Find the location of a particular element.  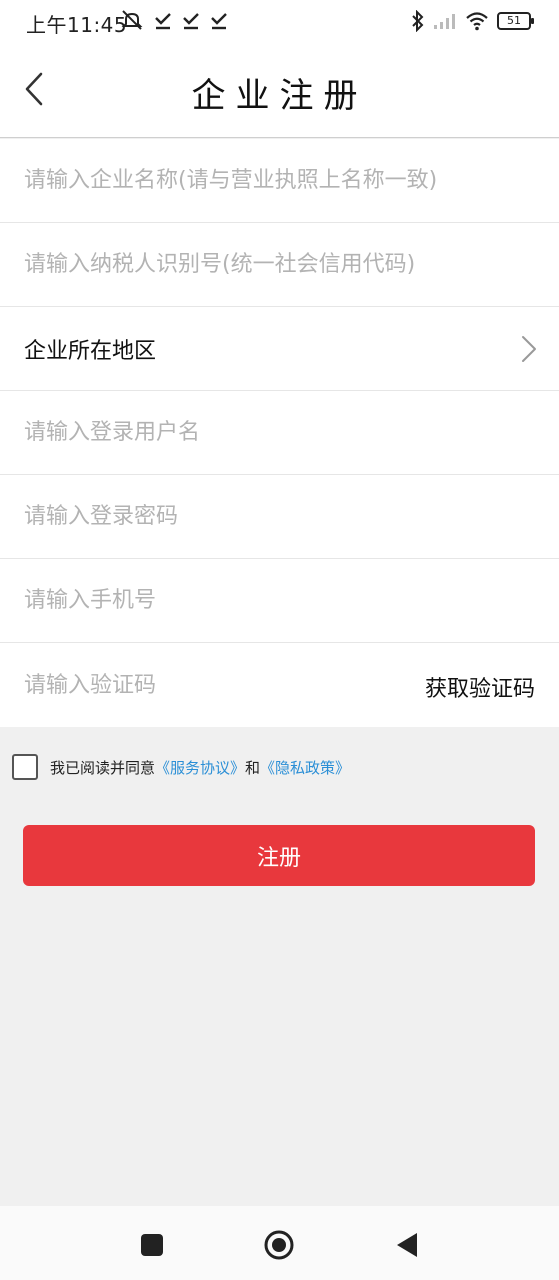

signal-icon is located at coordinates (444, 21).